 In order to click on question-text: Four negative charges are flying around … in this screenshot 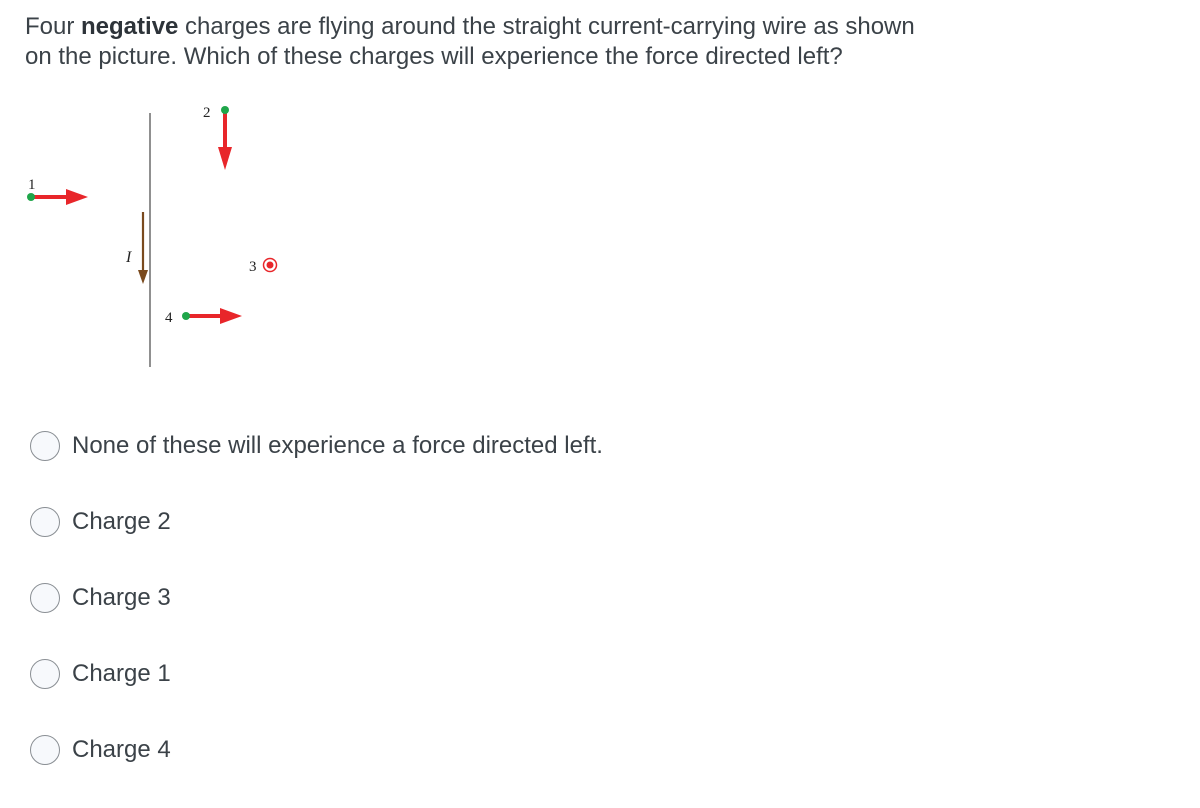, I will do `click(525, 42)`.